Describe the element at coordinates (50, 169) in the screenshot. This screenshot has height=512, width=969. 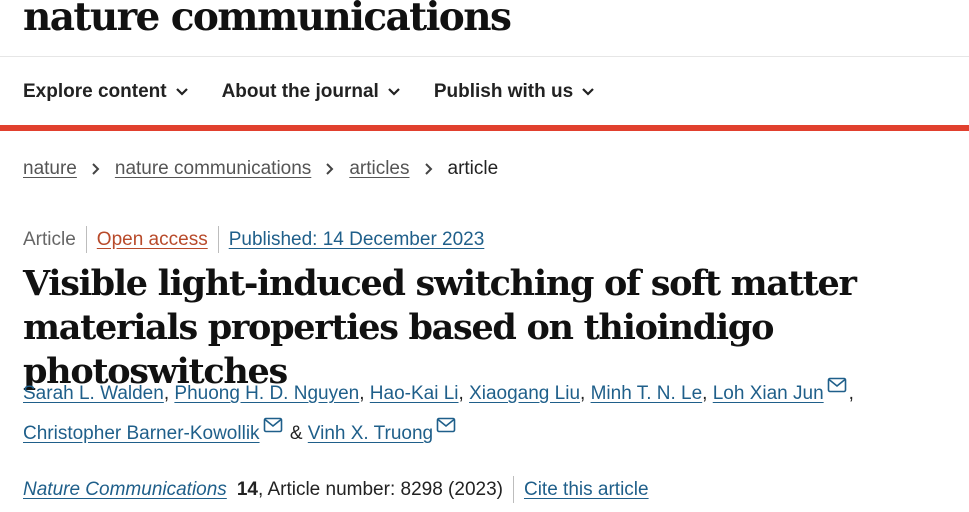
I see `breadcrumb-nature: nature` at that location.